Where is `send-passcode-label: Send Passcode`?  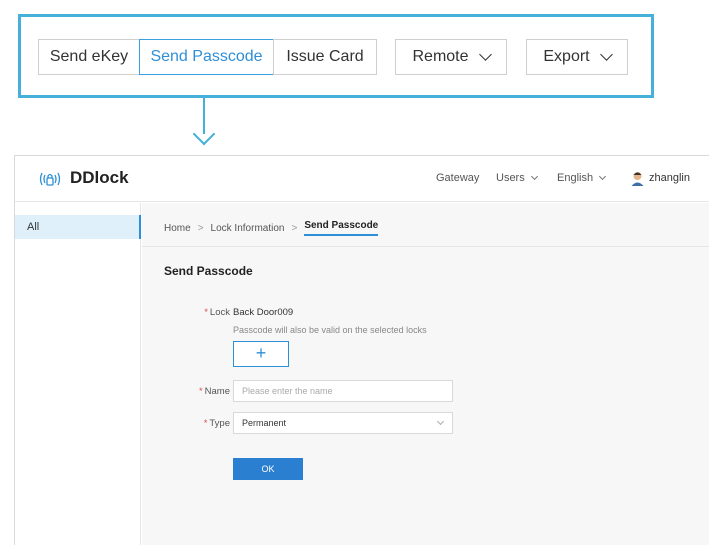
send-passcode-label: Send Passcode is located at coordinates (206, 56).